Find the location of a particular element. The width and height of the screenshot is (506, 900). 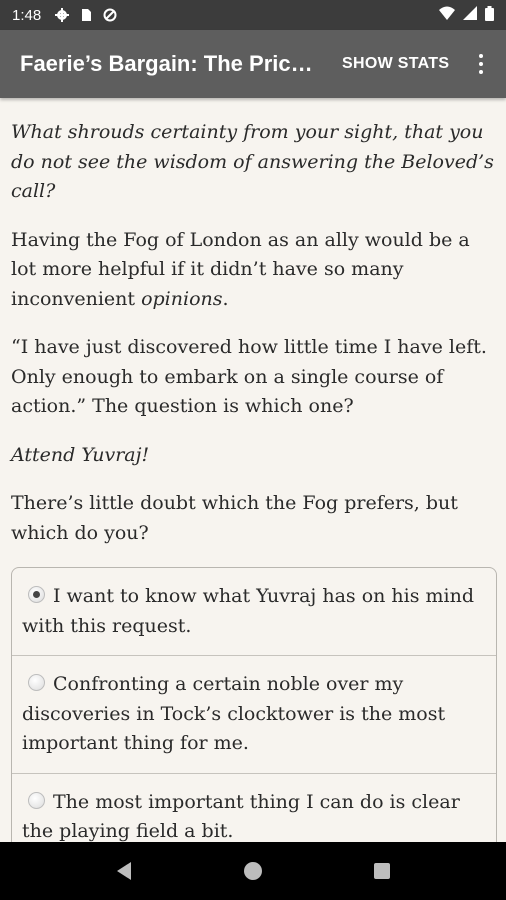

more-vert-icon is located at coordinates (481, 64).